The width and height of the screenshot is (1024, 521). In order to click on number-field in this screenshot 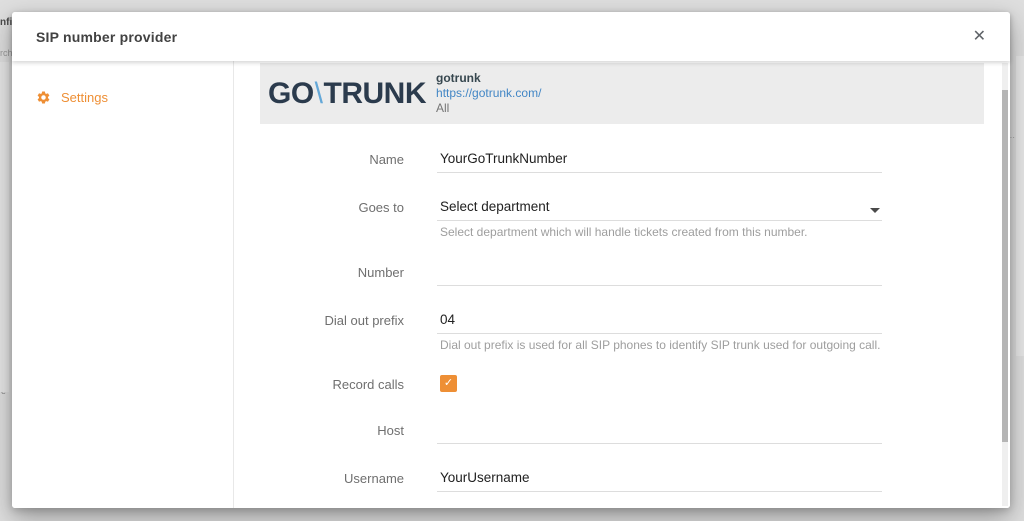, I will do `click(659, 274)`.